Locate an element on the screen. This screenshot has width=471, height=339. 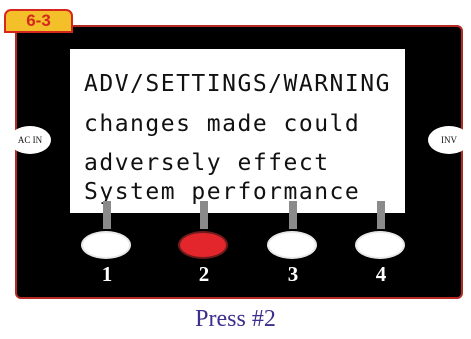
lcd-line-2: changes made could is located at coordinates (222, 124).